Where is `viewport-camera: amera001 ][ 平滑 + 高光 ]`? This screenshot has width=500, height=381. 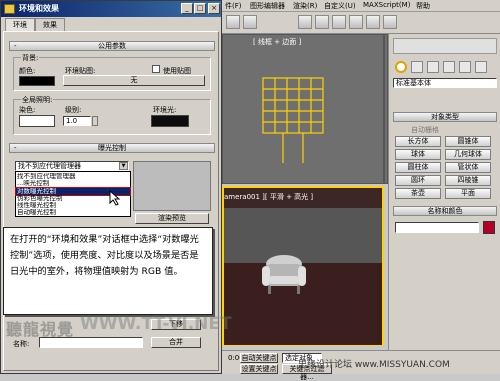
viewport-camera: amera001 ][ 平滑 + 高光 ] is located at coordinates (303, 266).